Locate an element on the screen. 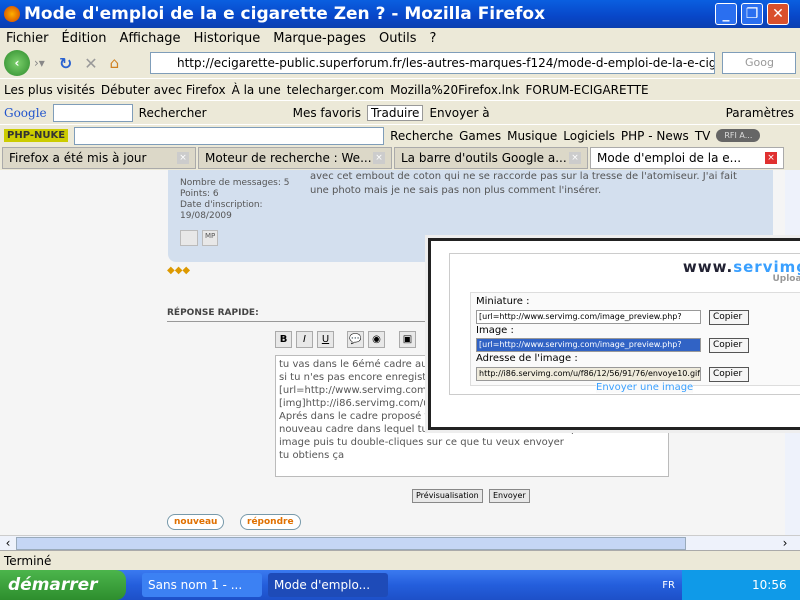 The image size is (800, 600). php-logiciels: Logiciels is located at coordinates (589, 136).